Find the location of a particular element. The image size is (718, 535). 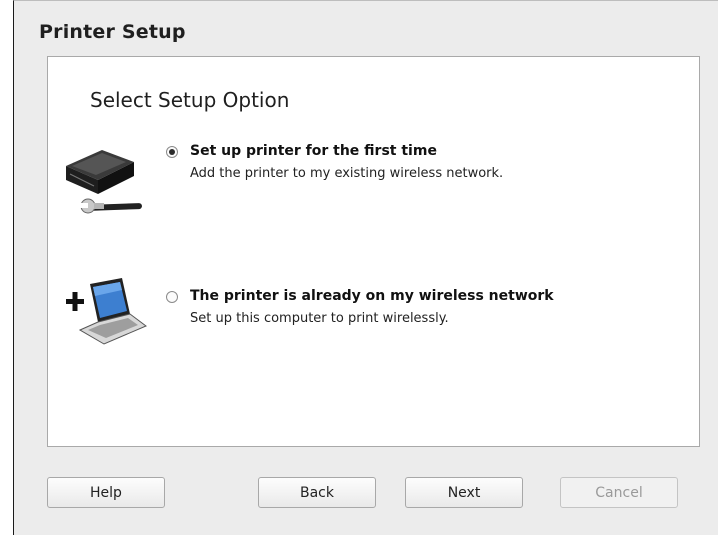

add-laptop-icon is located at coordinates (106, 311).